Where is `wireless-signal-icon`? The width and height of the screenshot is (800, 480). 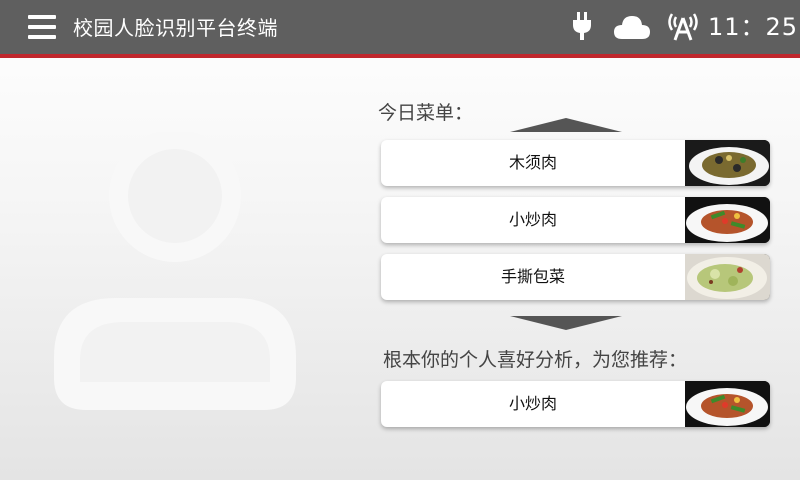
wireless-signal-icon is located at coordinates (683, 27).